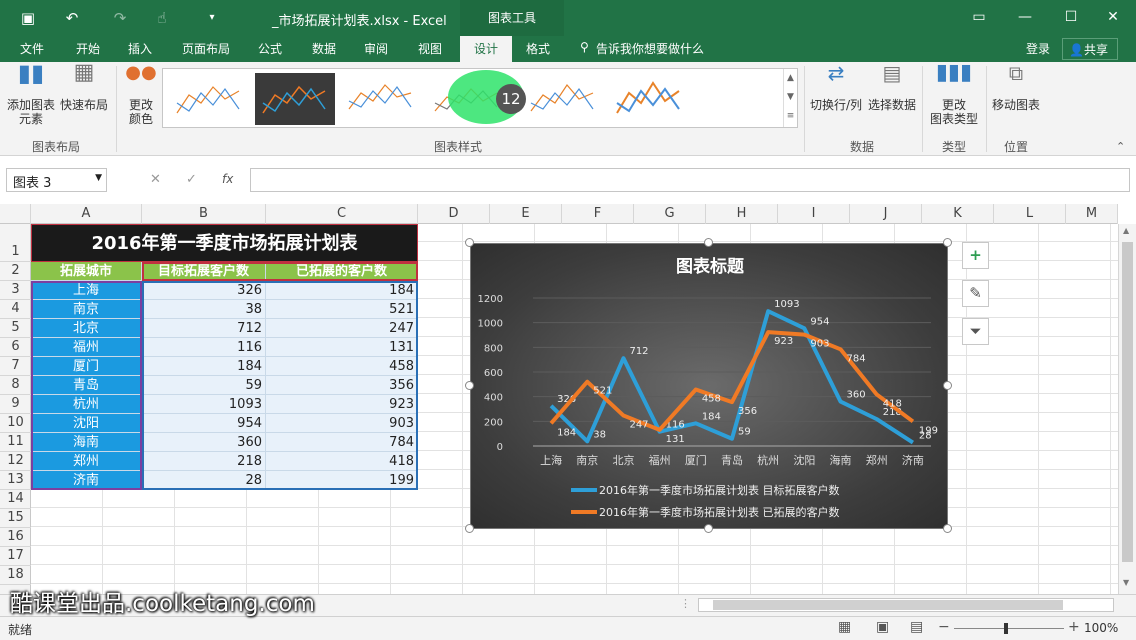 This screenshot has width=1136, height=640. I want to click on city-cell: 沈阳, so click(86, 423).